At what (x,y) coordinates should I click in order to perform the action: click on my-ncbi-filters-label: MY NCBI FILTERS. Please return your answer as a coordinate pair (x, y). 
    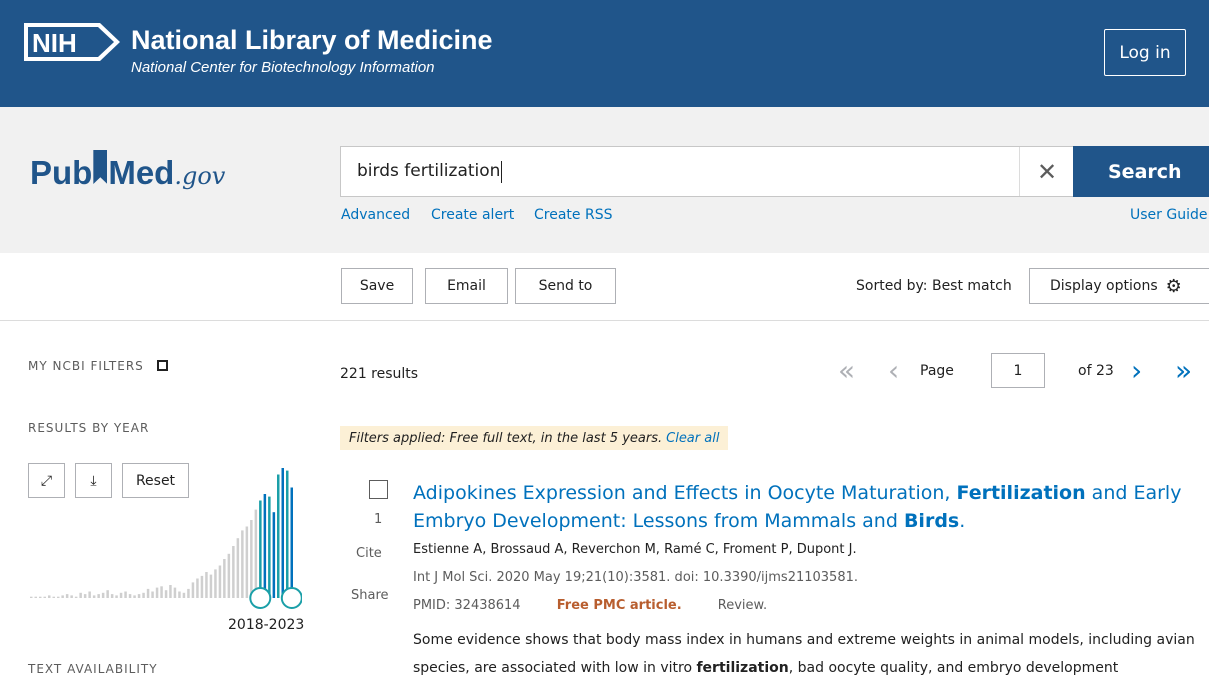
    Looking at the image, I should click on (86, 366).